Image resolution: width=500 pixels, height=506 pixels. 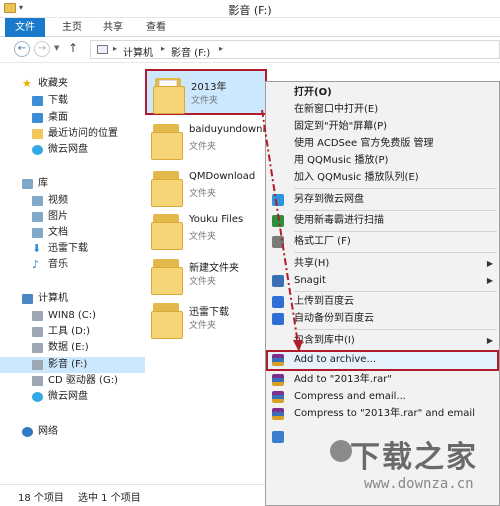 I want to click on menu-item-open: 打开(O), so click(x=382, y=93).